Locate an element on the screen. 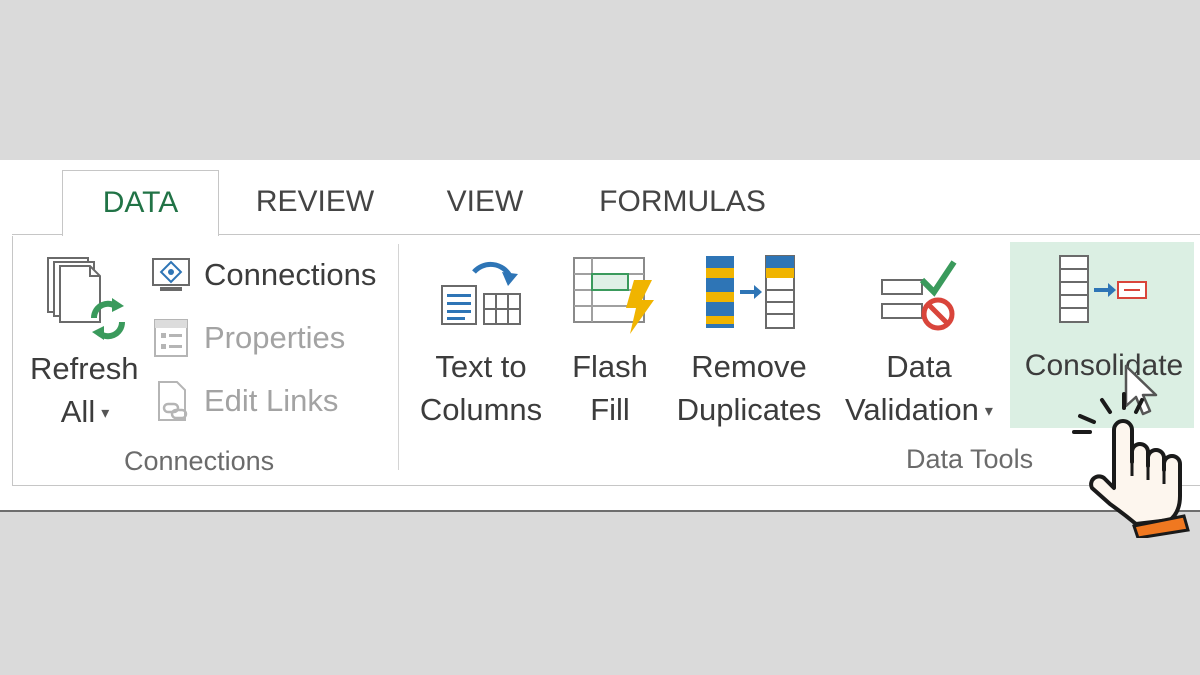 The width and height of the screenshot is (1200, 675). refresh-all-icon is located at coordinates (86, 298).